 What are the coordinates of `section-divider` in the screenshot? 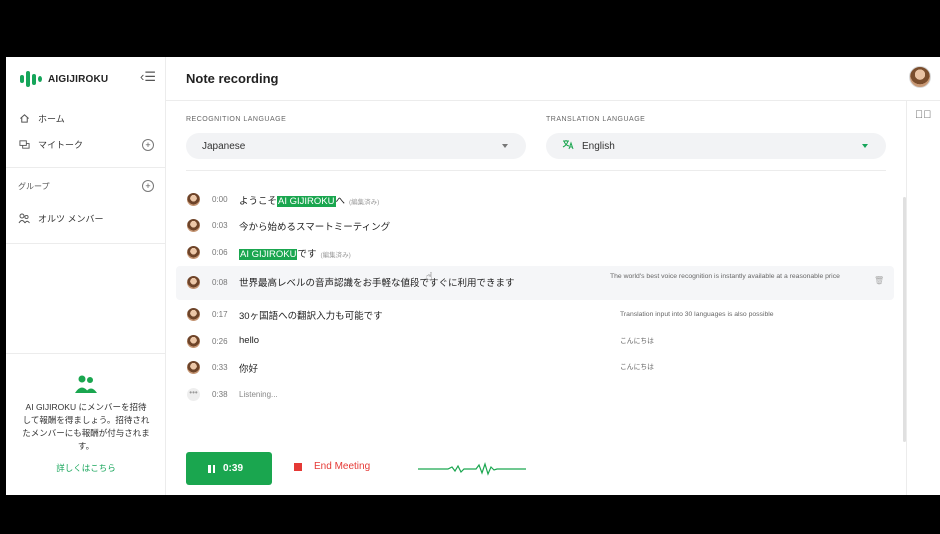 It's located at (536, 170).